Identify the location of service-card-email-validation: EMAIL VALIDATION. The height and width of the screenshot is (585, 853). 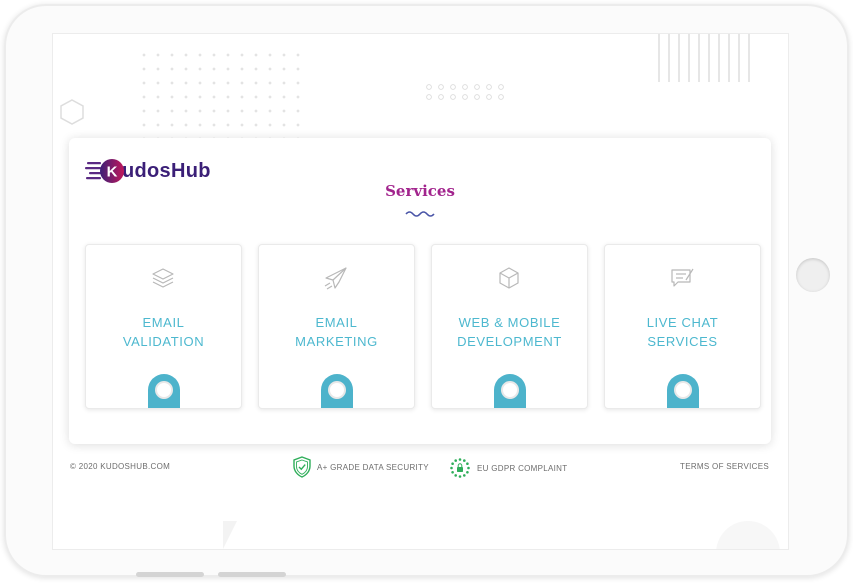
(163, 326).